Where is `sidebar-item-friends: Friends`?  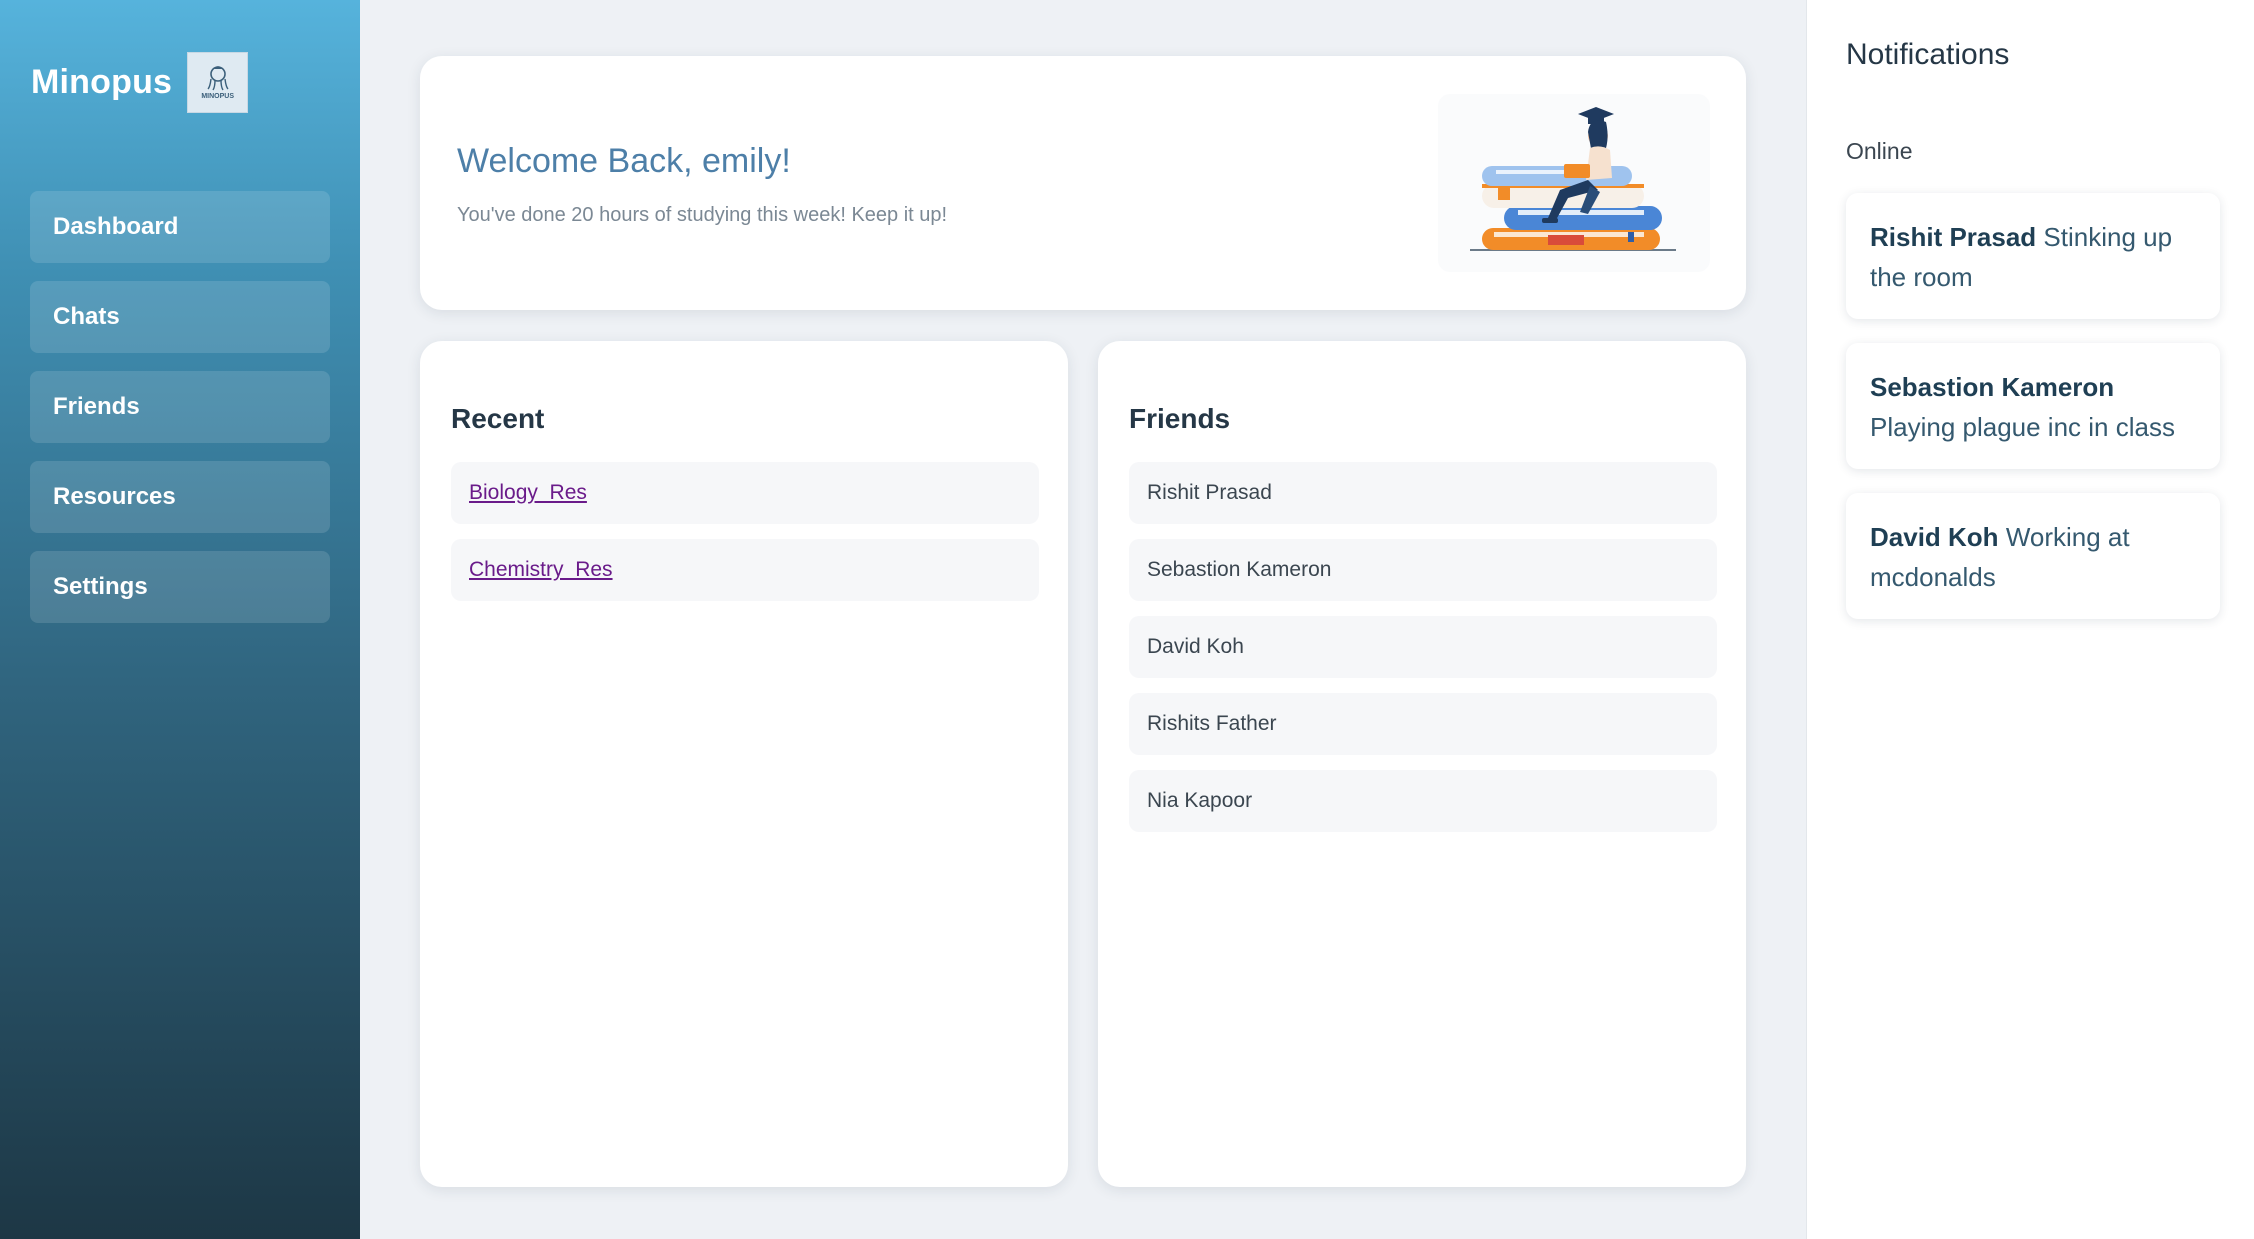
sidebar-item-friends: Friends is located at coordinates (180, 407).